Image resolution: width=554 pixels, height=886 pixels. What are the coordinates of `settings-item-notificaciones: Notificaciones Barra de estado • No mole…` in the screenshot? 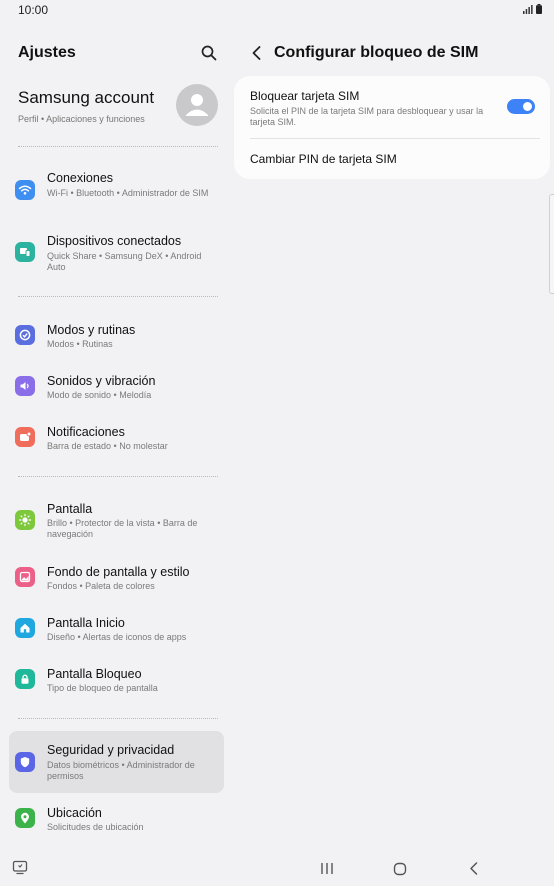 It's located at (116, 439).